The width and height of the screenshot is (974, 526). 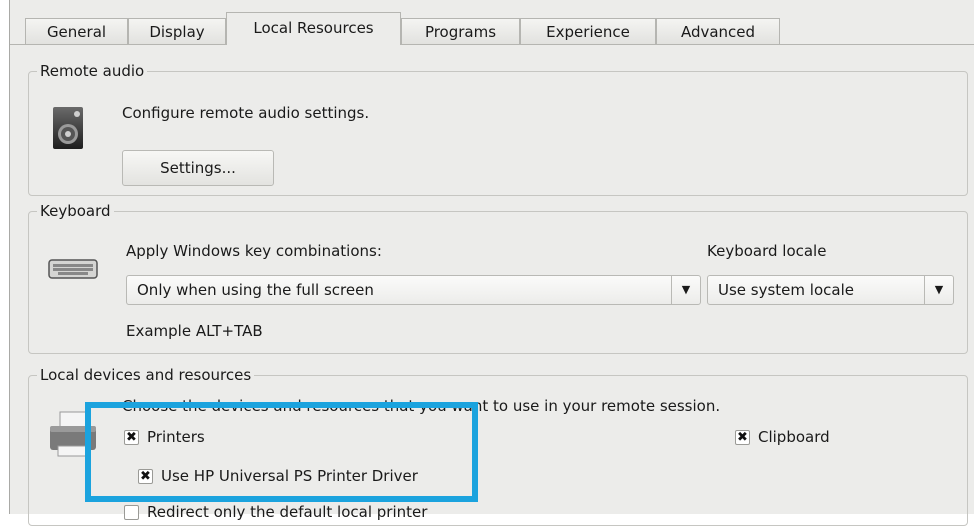 What do you see at coordinates (786, 290) in the screenshot?
I see `keyboard-locale-value: Use system locale` at bounding box center [786, 290].